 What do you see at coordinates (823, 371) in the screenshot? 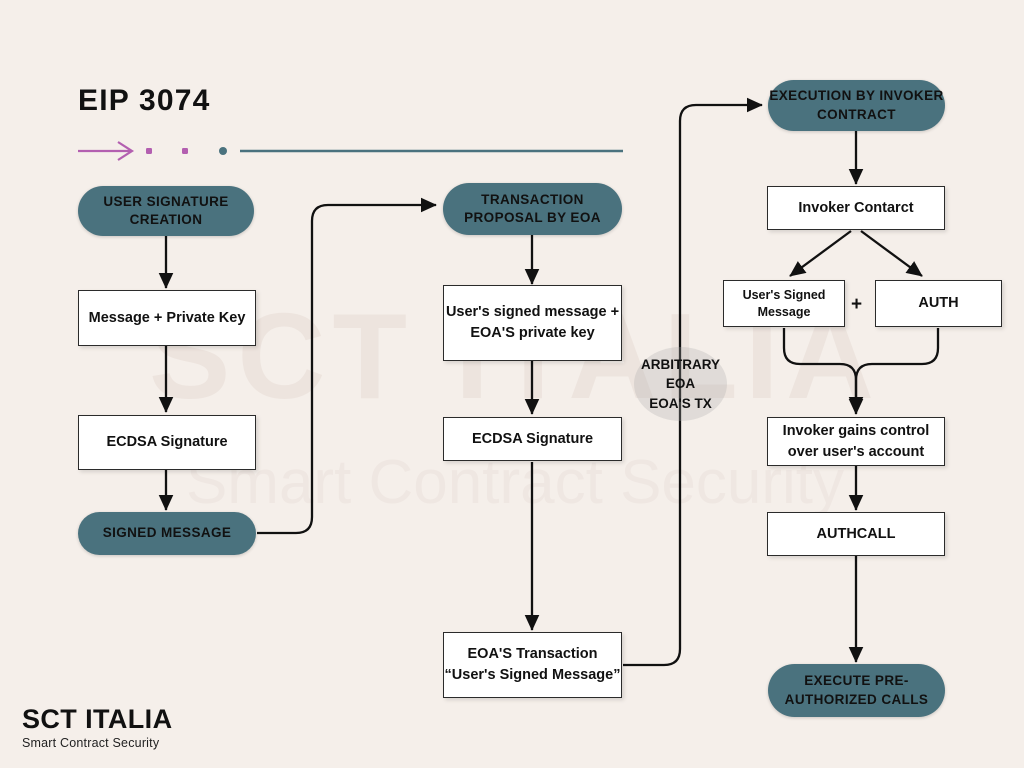
I see `wire-merge-left` at bounding box center [823, 371].